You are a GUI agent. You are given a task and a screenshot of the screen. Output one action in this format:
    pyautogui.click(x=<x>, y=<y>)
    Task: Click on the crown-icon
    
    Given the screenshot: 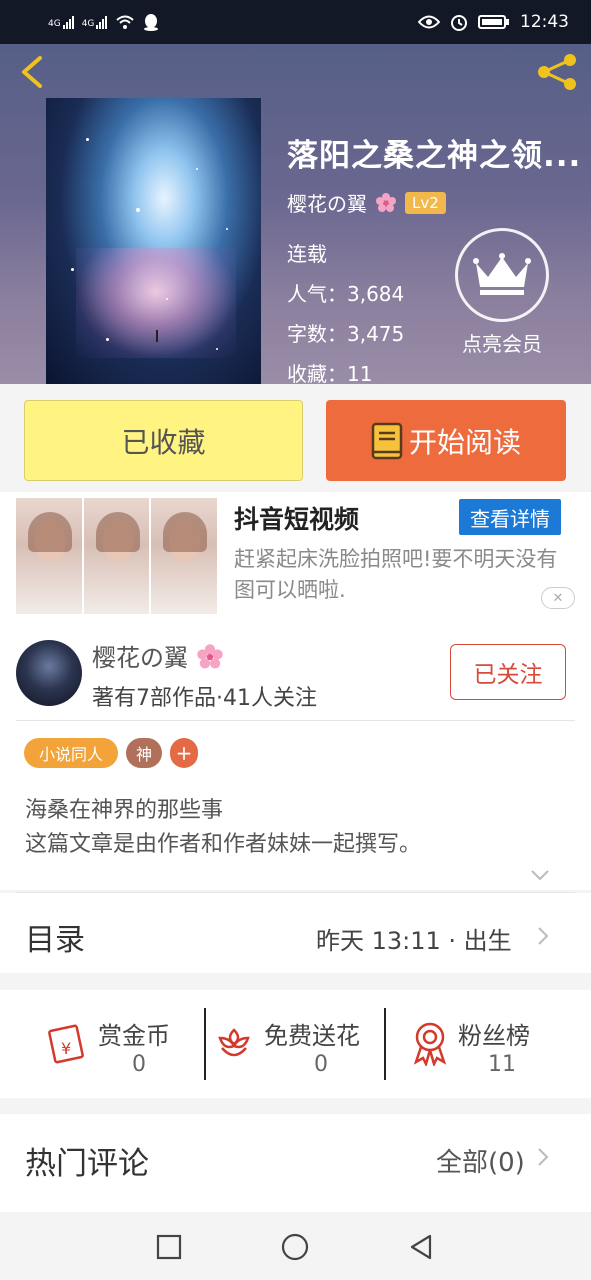 What is the action you would take?
    pyautogui.click(x=502, y=274)
    